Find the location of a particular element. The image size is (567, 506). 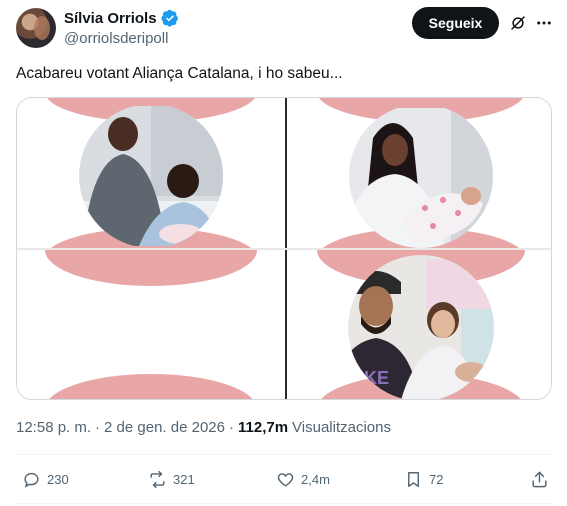

media-photo-4: AKE is located at coordinates (419, 324).